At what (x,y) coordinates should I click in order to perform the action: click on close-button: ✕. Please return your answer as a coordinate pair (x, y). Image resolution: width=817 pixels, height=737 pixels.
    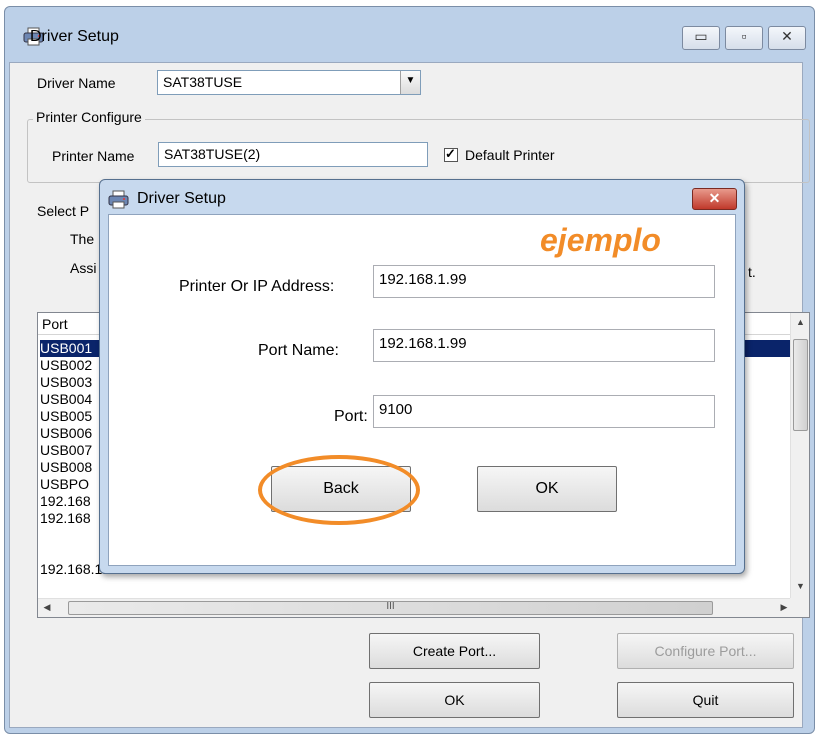
    Looking at the image, I should click on (787, 38).